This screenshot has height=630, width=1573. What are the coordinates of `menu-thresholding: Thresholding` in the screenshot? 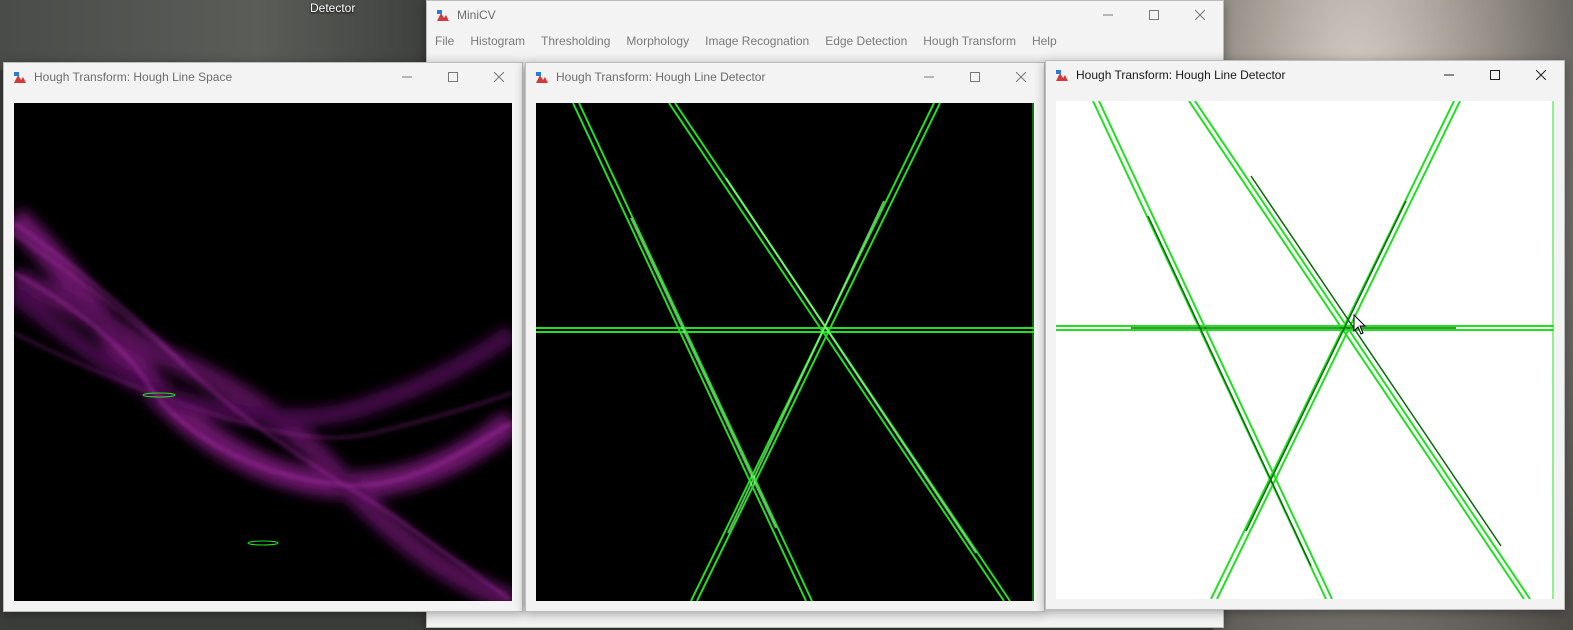 It's located at (575, 41).